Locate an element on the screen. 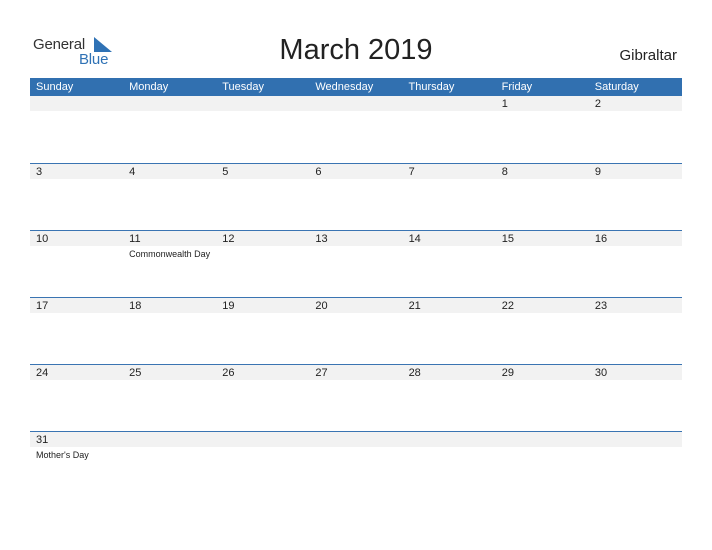 This screenshot has height=550, width=712. day-number: 17 is located at coordinates (42, 306).